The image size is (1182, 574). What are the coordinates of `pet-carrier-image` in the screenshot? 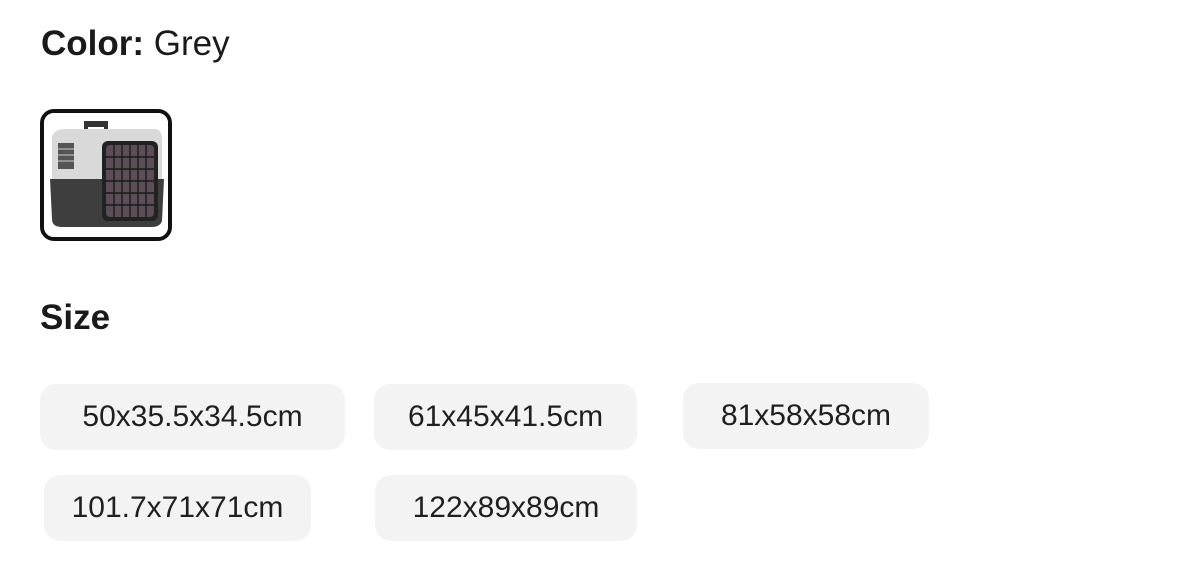 It's located at (106, 175).